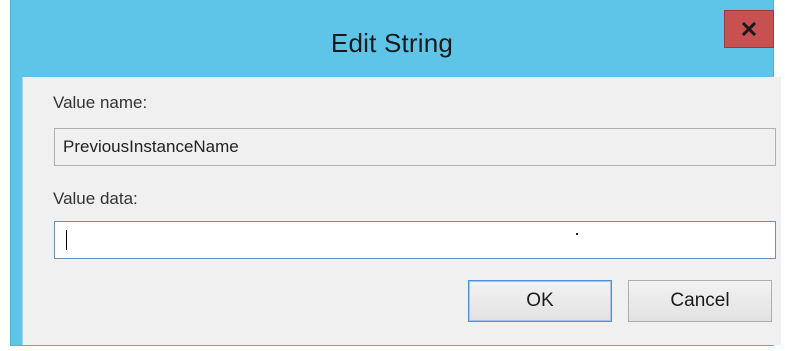 The image size is (785, 351). Describe the element at coordinates (700, 301) in the screenshot. I see `cancel-button: Cancel` at that location.